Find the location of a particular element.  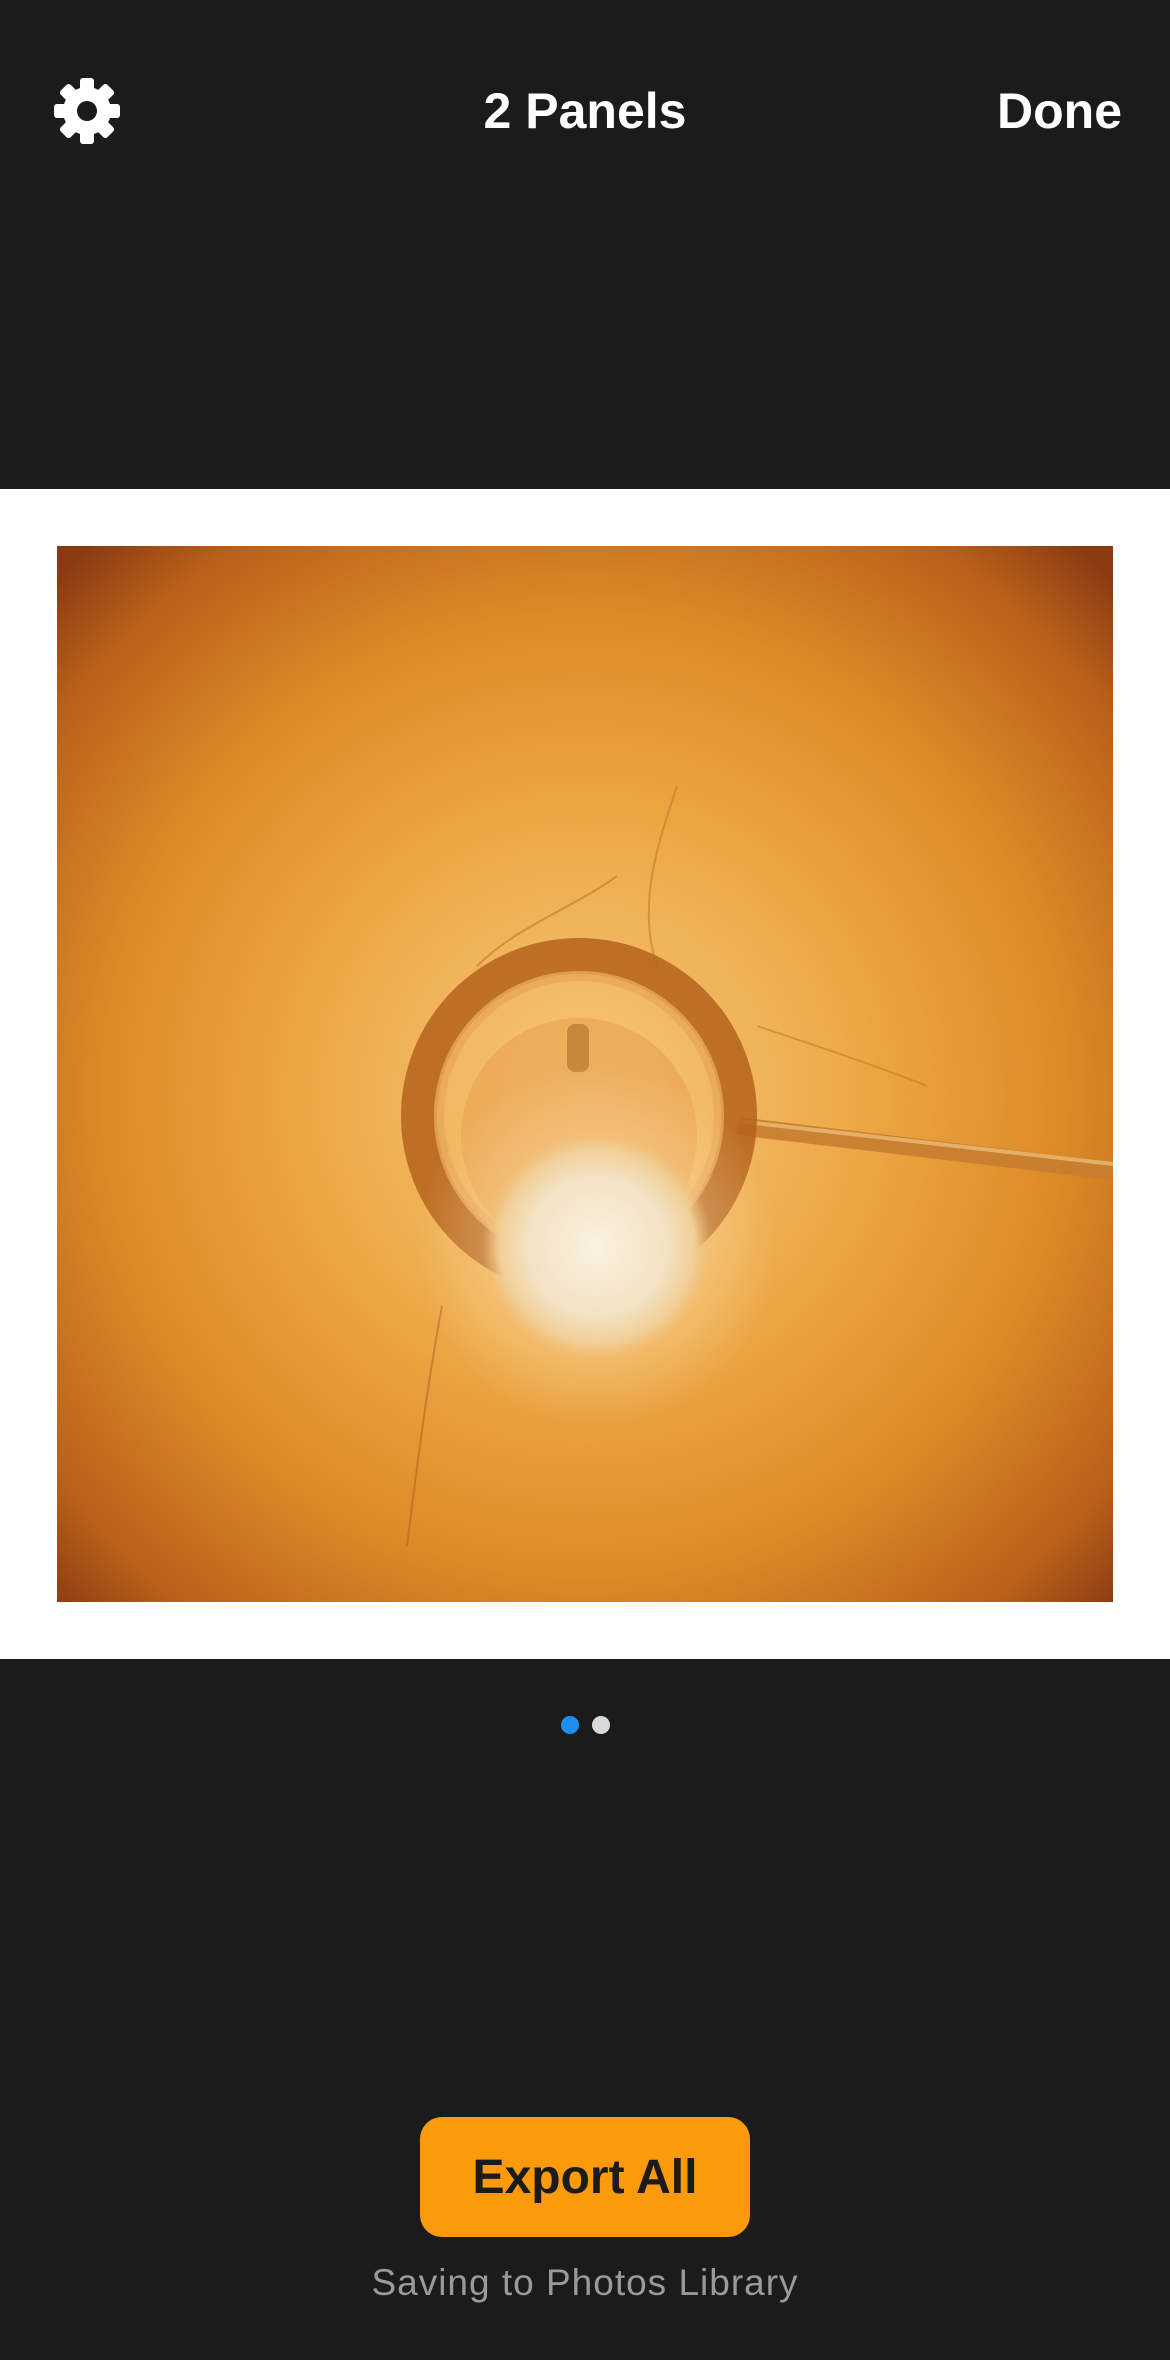

done-button: Done is located at coordinates (1059, 111).